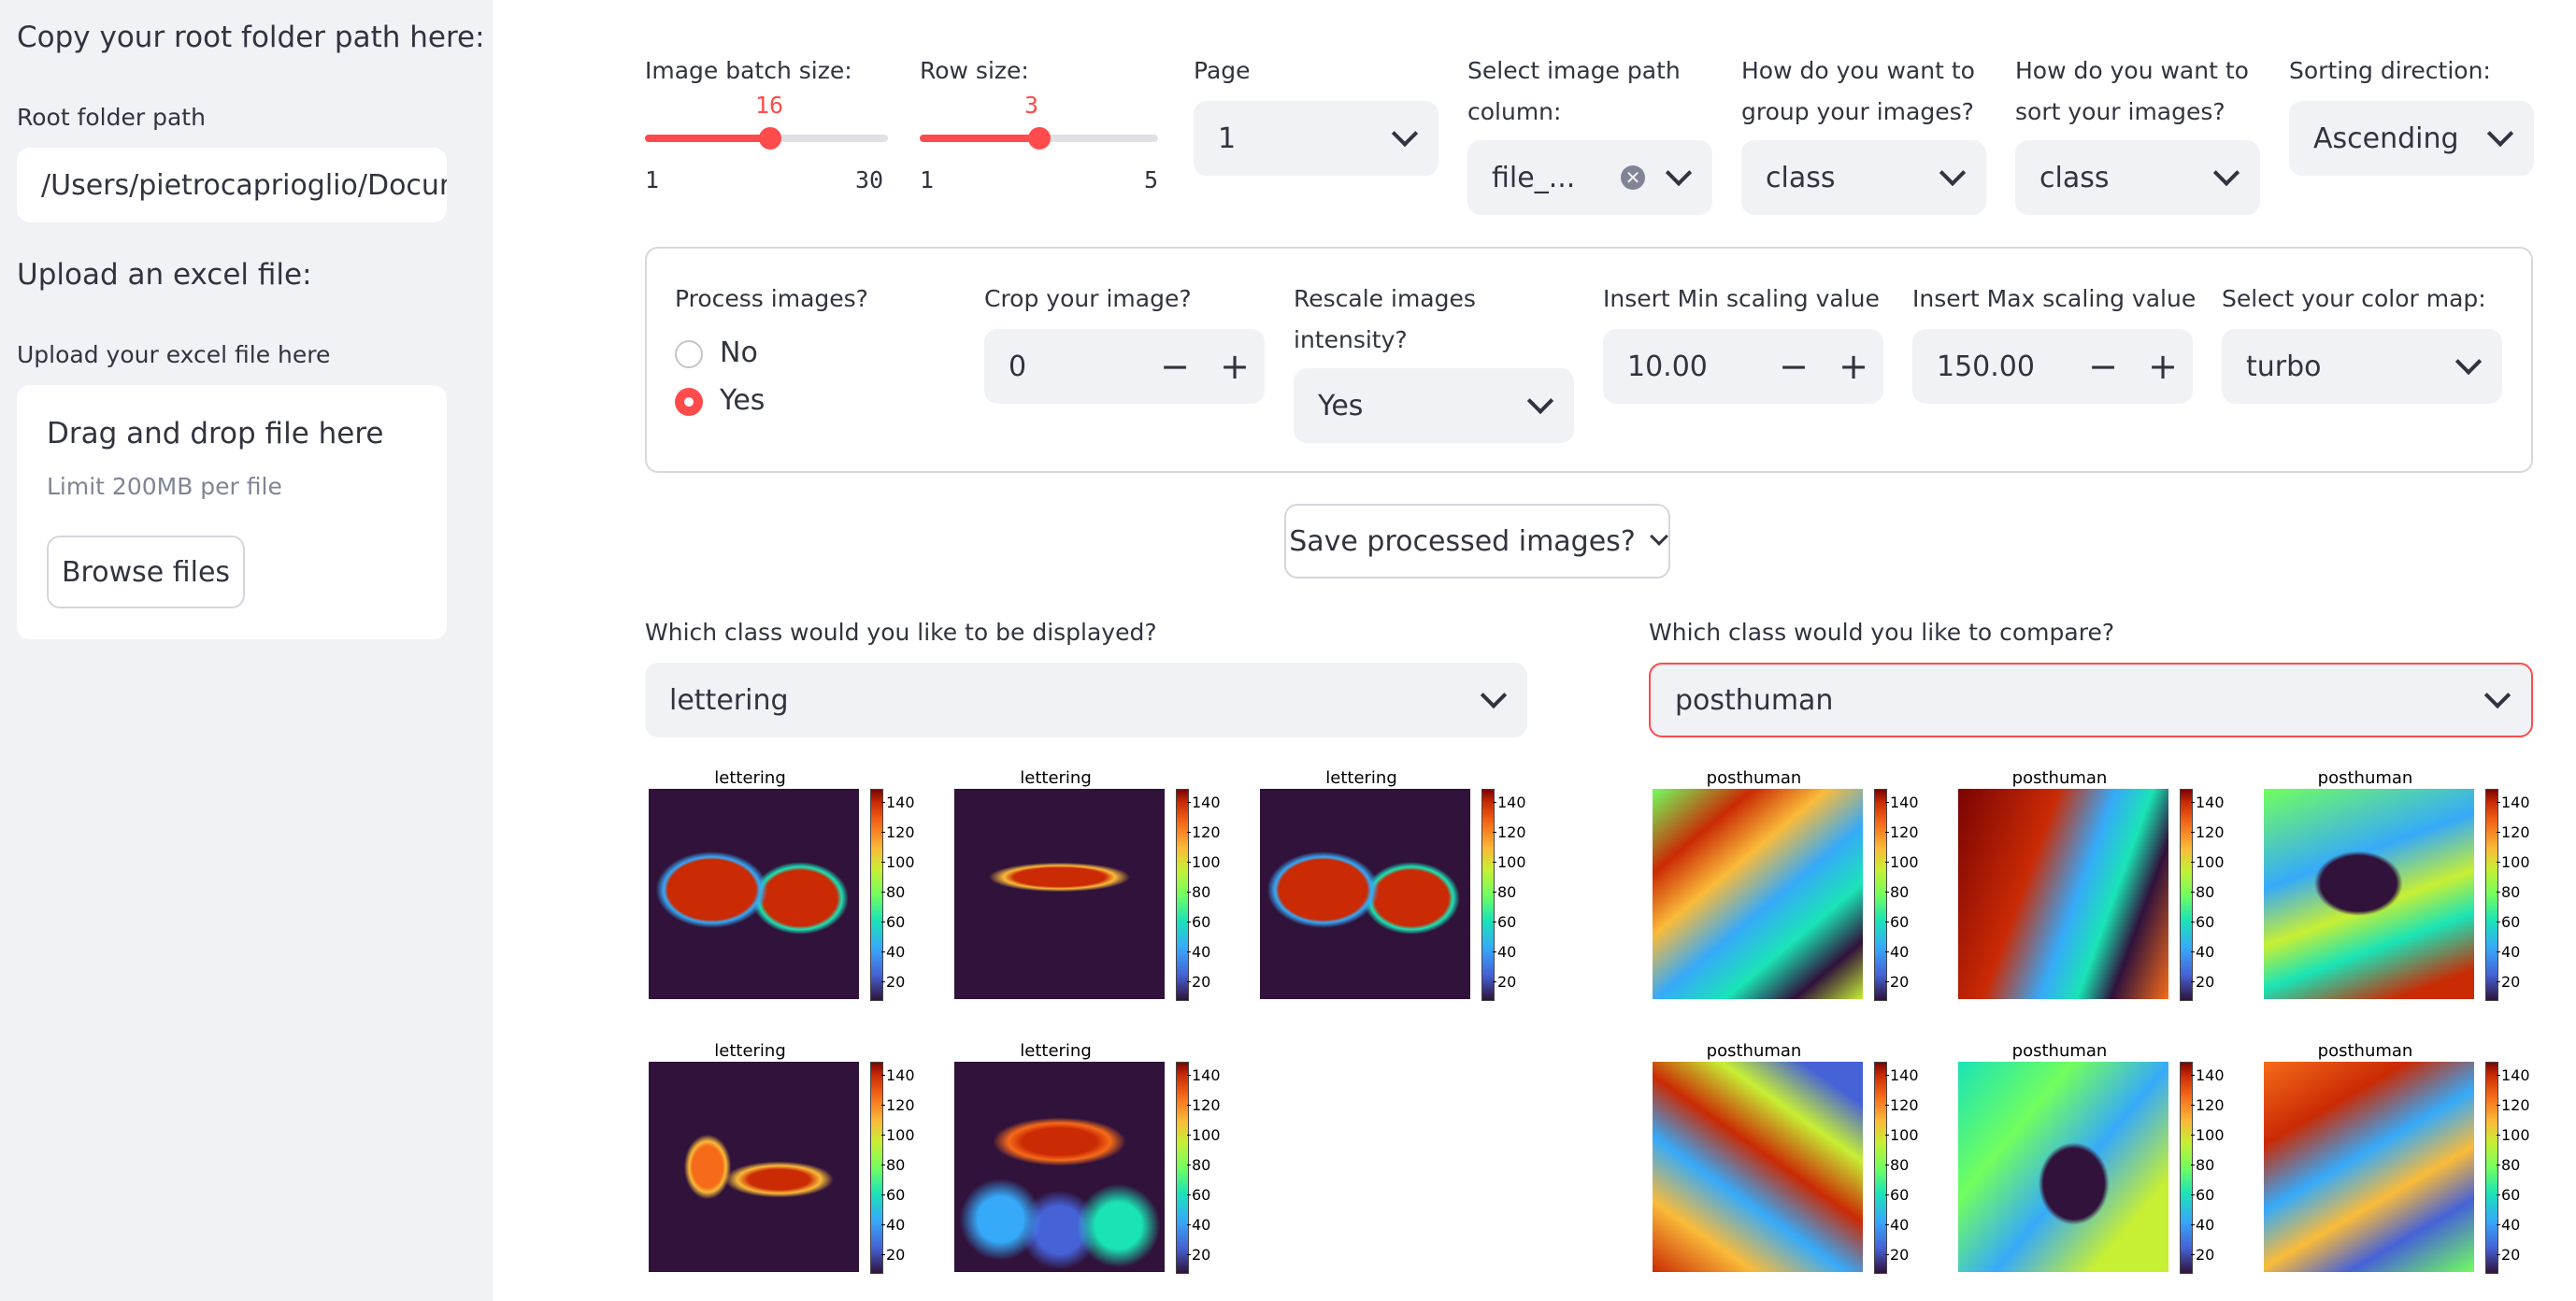 Image resolution: width=2576 pixels, height=1301 pixels. Describe the element at coordinates (739, 352) in the screenshot. I see `radio-no-label: No` at that location.